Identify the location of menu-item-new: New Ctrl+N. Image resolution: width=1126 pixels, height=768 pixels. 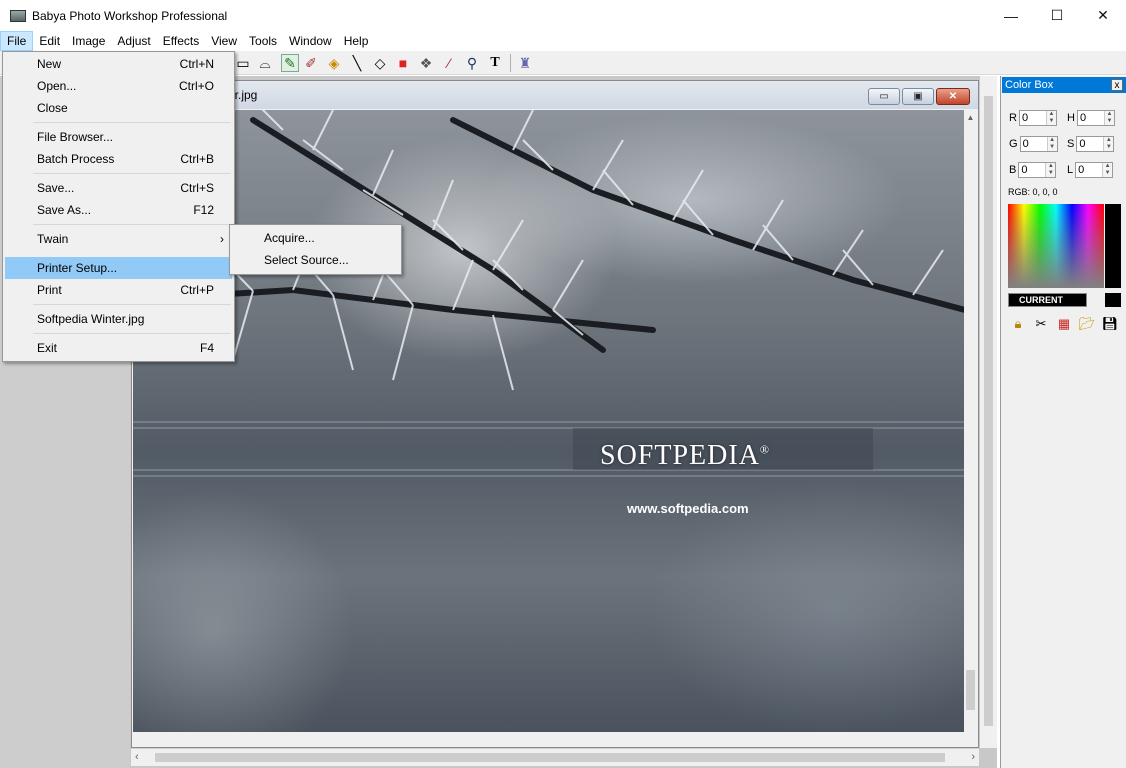
(118, 64).